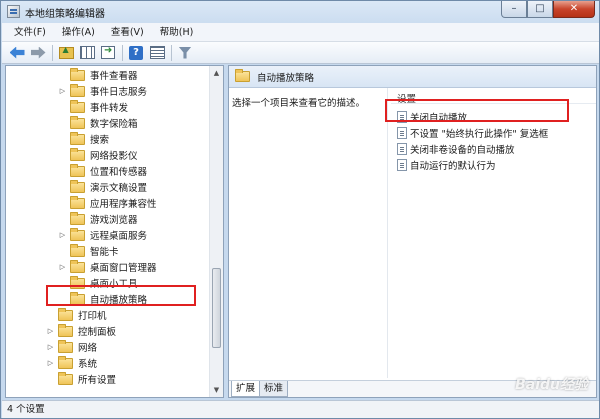  Describe the element at coordinates (114, 156) in the screenshot. I see `tree-item-label: 网络投影仪` at that location.